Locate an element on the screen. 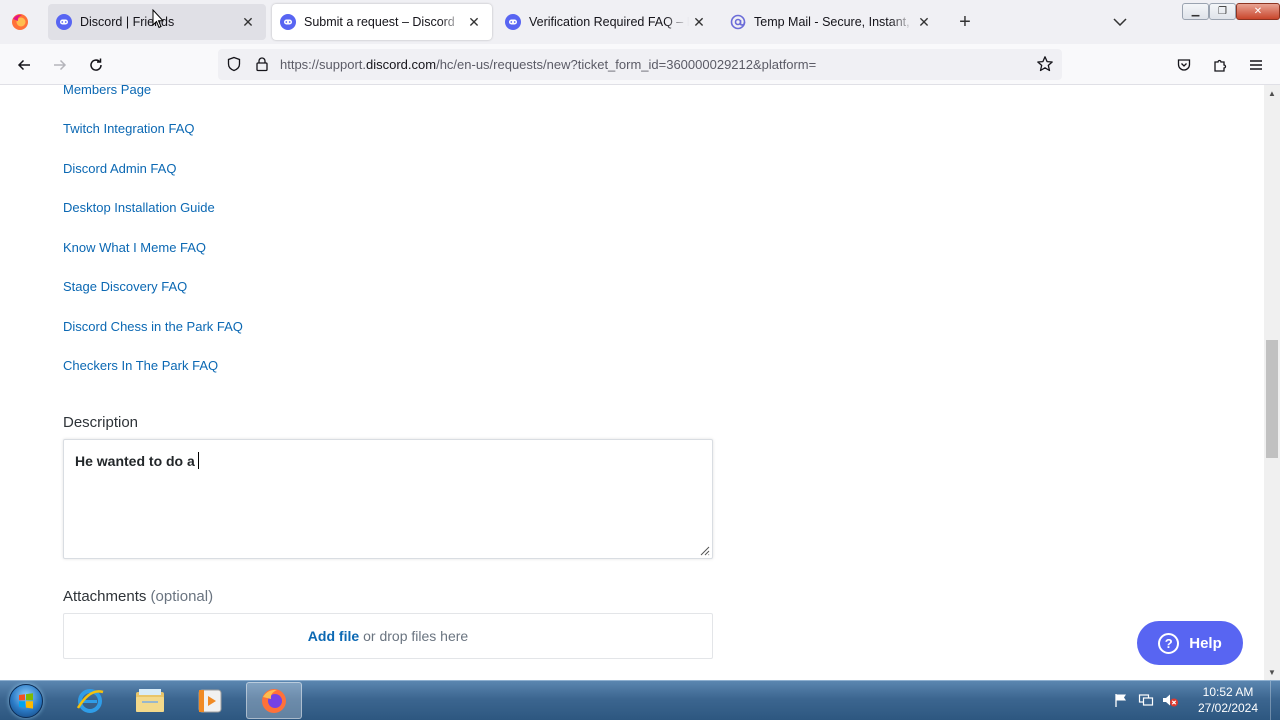 This screenshot has width=1280, height=720. pocket-icon is located at coordinates (1184, 65).